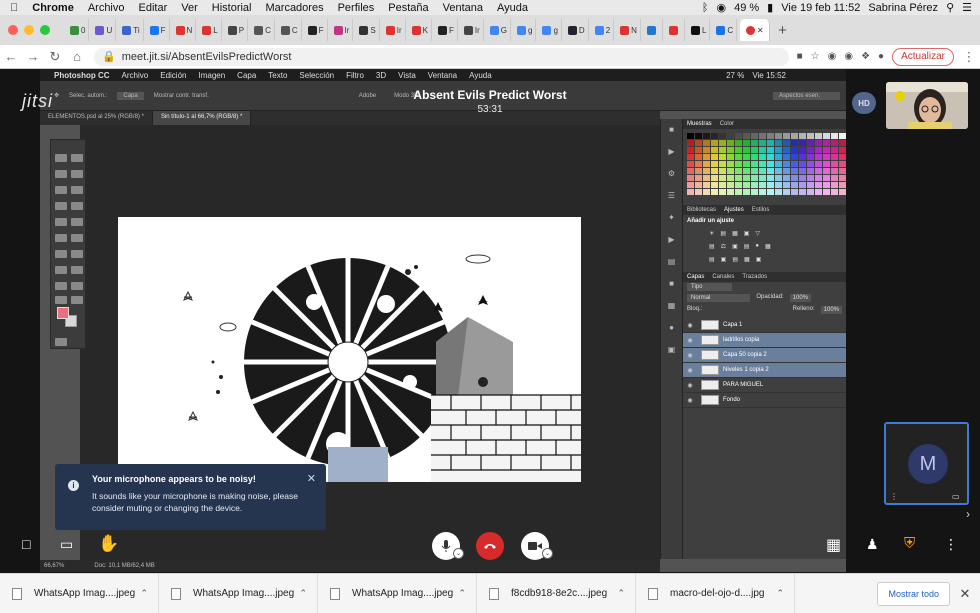  What do you see at coordinates (556, 593) in the screenshot?
I see `download-item: f8cdb918-8e2c....jpeg ⌃` at bounding box center [556, 593].